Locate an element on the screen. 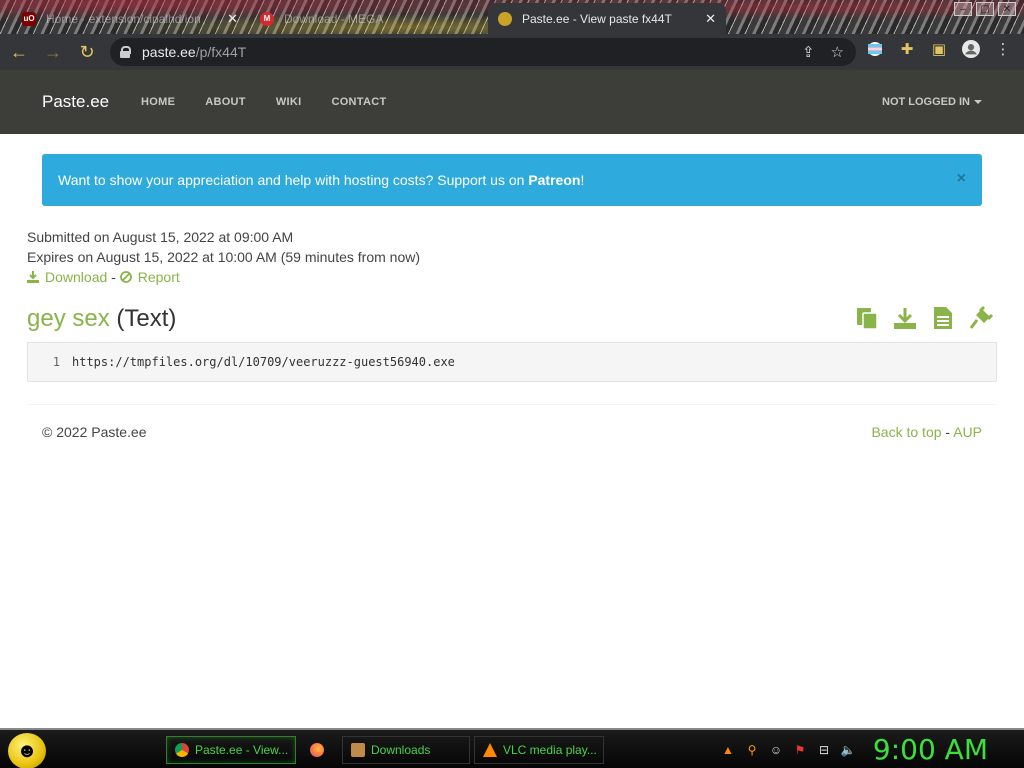 The image size is (1024, 768). share-icon: ⇪ is located at coordinates (808, 52).